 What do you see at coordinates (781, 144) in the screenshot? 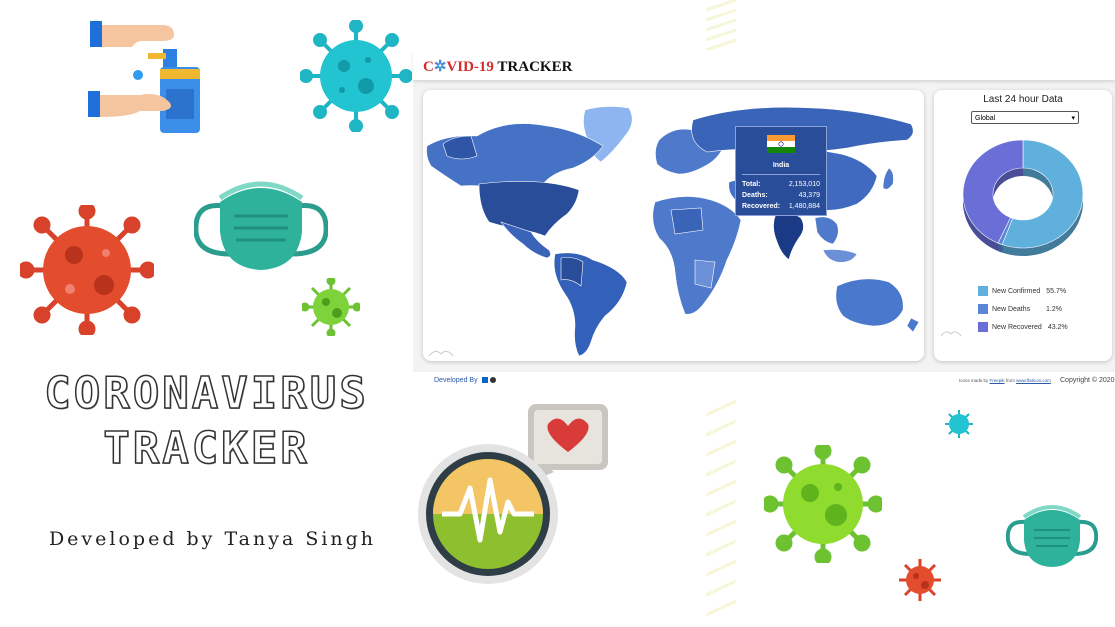
I see `india-flag-icon` at bounding box center [781, 144].